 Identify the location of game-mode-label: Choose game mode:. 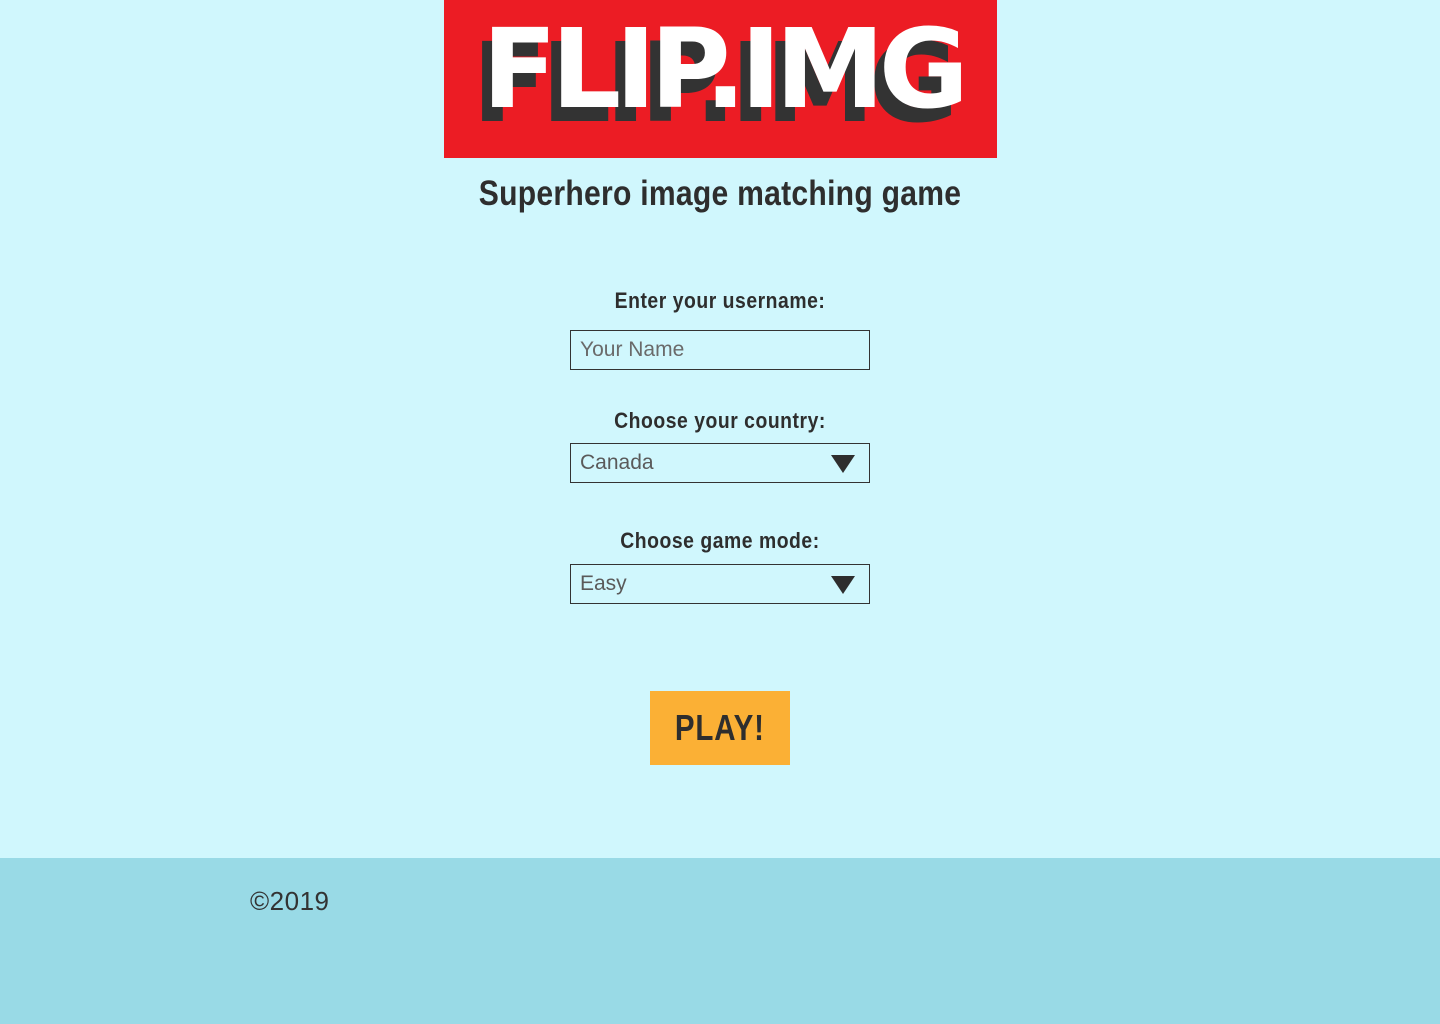
(720, 540).